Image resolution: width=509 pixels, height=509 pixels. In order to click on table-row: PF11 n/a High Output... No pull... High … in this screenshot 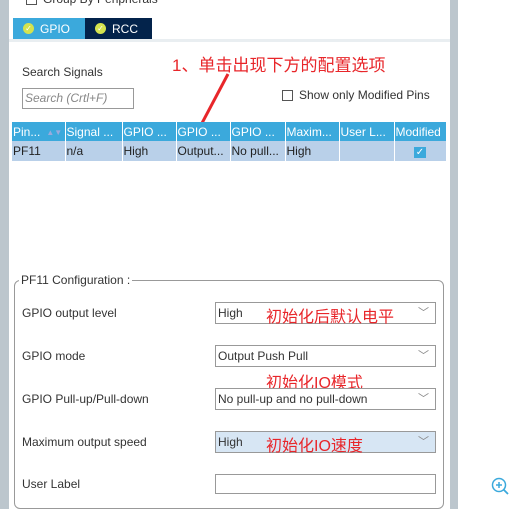, I will do `click(229, 151)`.